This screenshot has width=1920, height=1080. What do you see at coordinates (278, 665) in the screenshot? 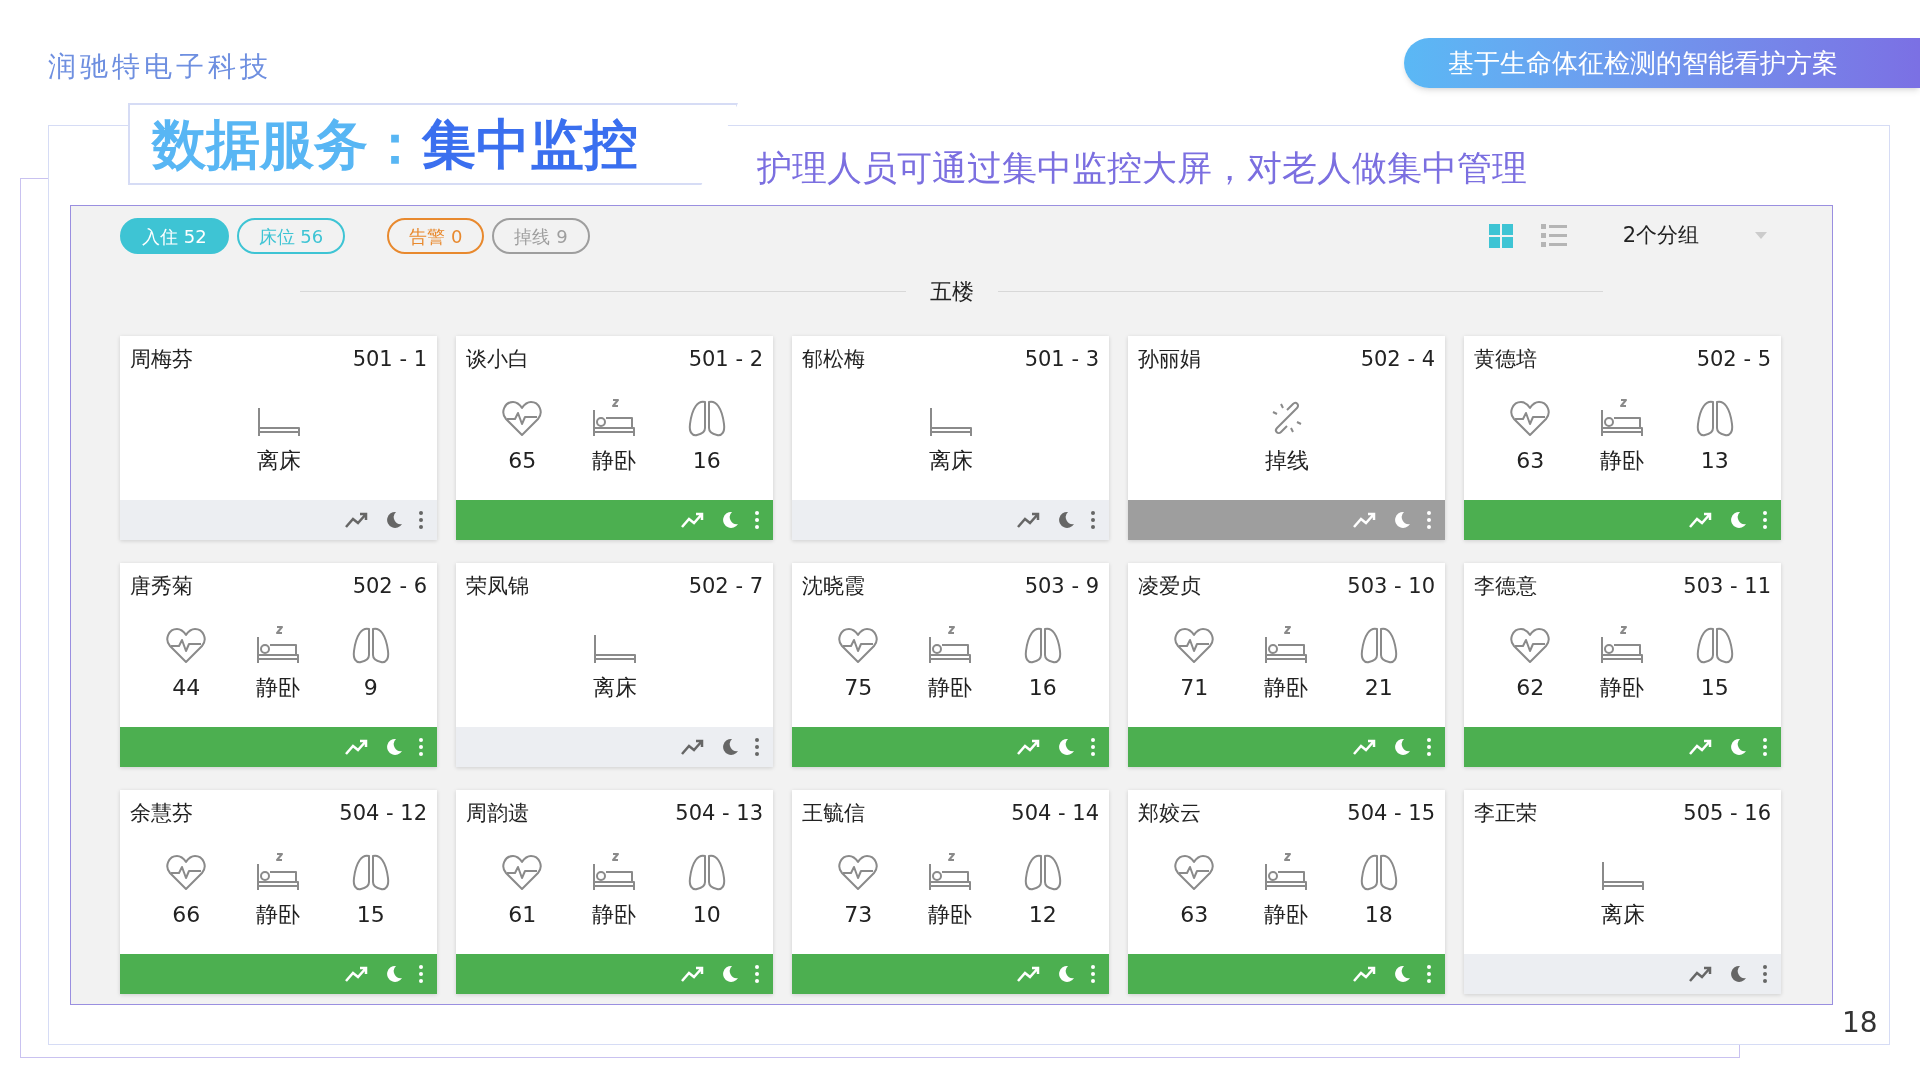
I see `resident-card: 唐秀菊 502 - 6 44 静卧 9` at bounding box center [278, 665].